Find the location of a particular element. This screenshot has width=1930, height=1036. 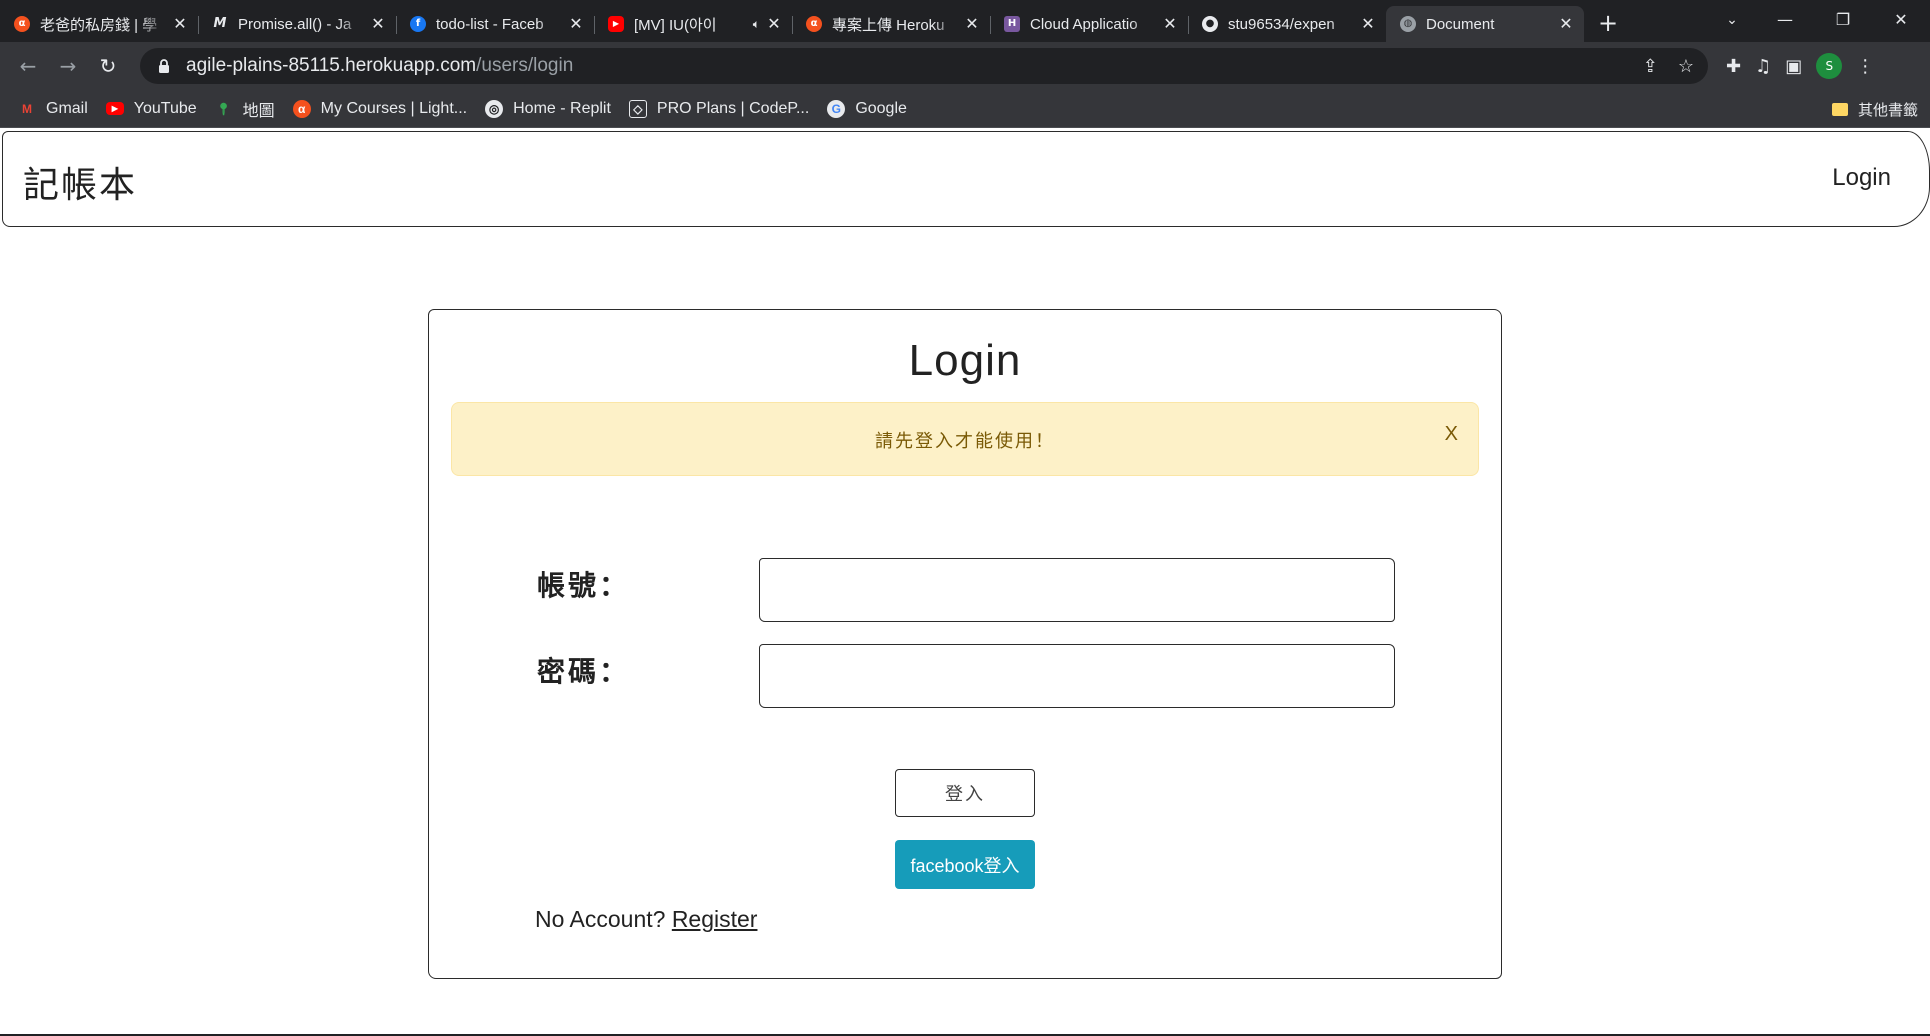

folder-icon is located at coordinates (1839, 109).